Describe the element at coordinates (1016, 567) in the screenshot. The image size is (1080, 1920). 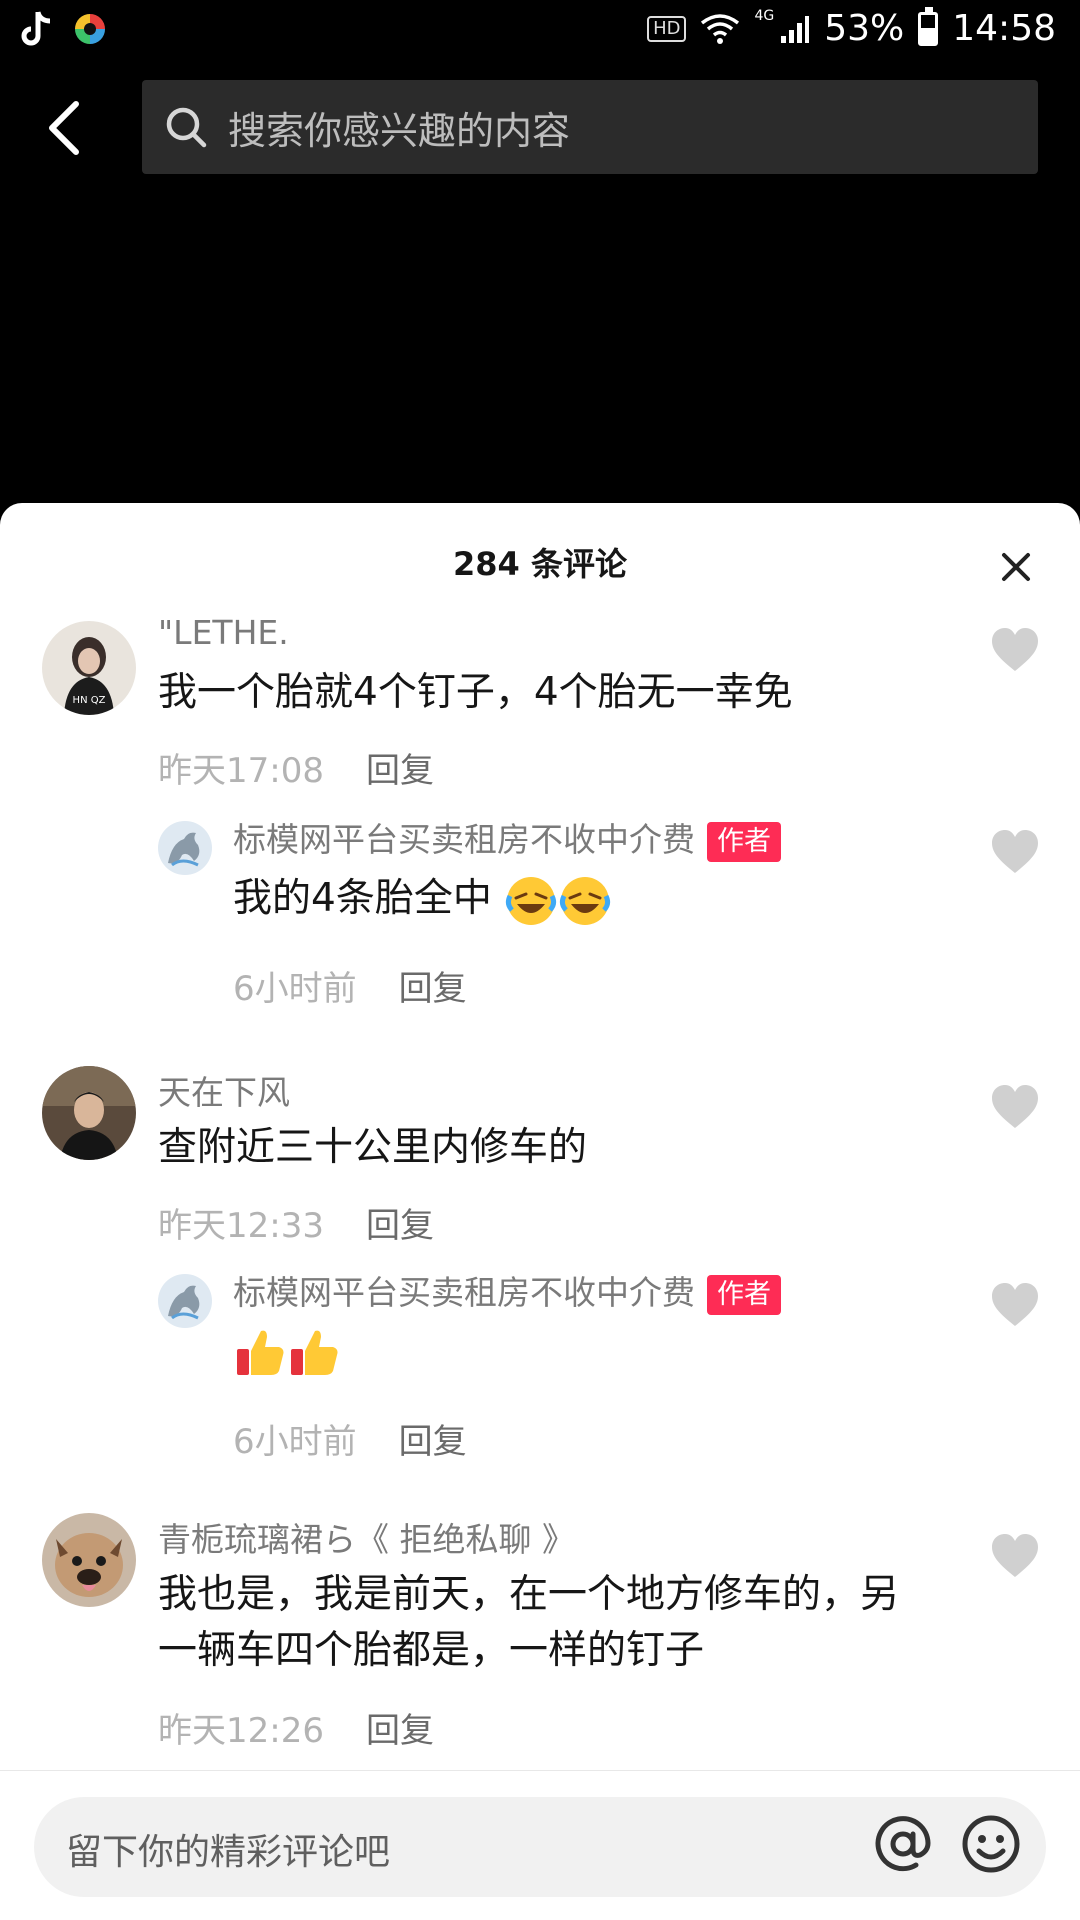
I see `close-icon` at that location.